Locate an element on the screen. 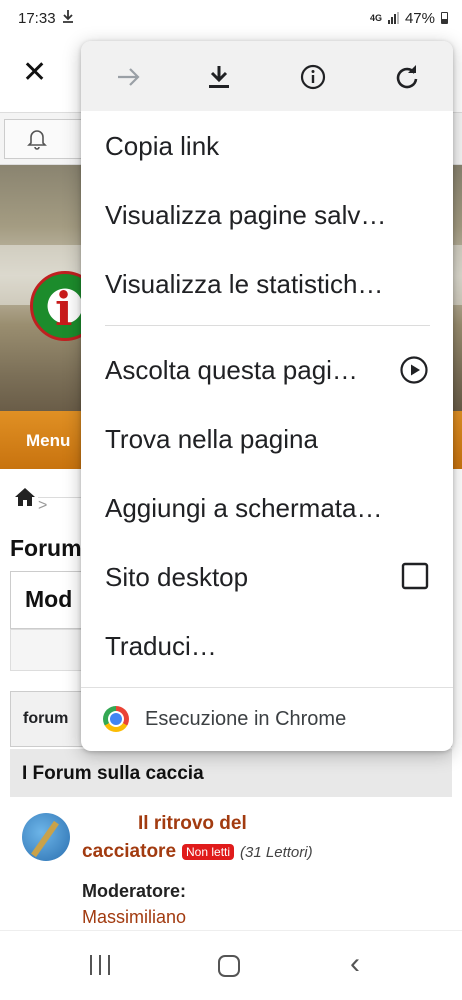  menu-footer-text: Esecuzione in Chrome is located at coordinates (246, 719).